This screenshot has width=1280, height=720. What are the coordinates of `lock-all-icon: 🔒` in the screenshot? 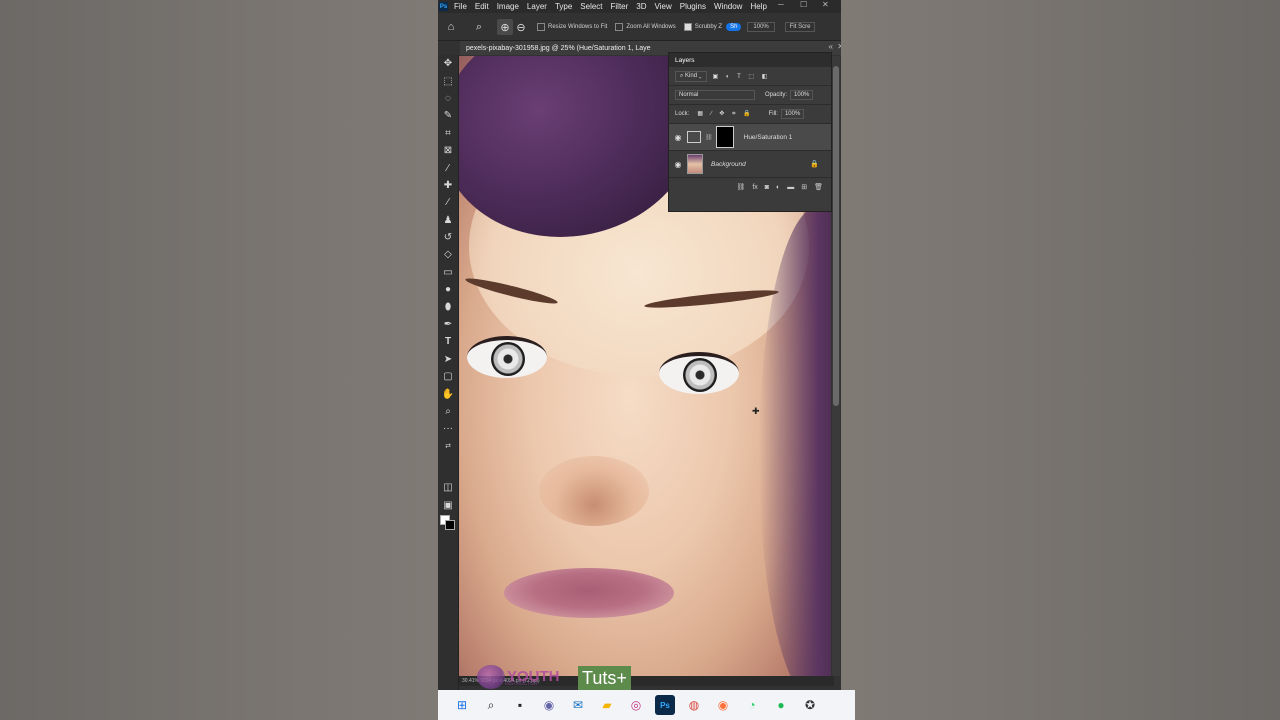 It's located at (746, 114).